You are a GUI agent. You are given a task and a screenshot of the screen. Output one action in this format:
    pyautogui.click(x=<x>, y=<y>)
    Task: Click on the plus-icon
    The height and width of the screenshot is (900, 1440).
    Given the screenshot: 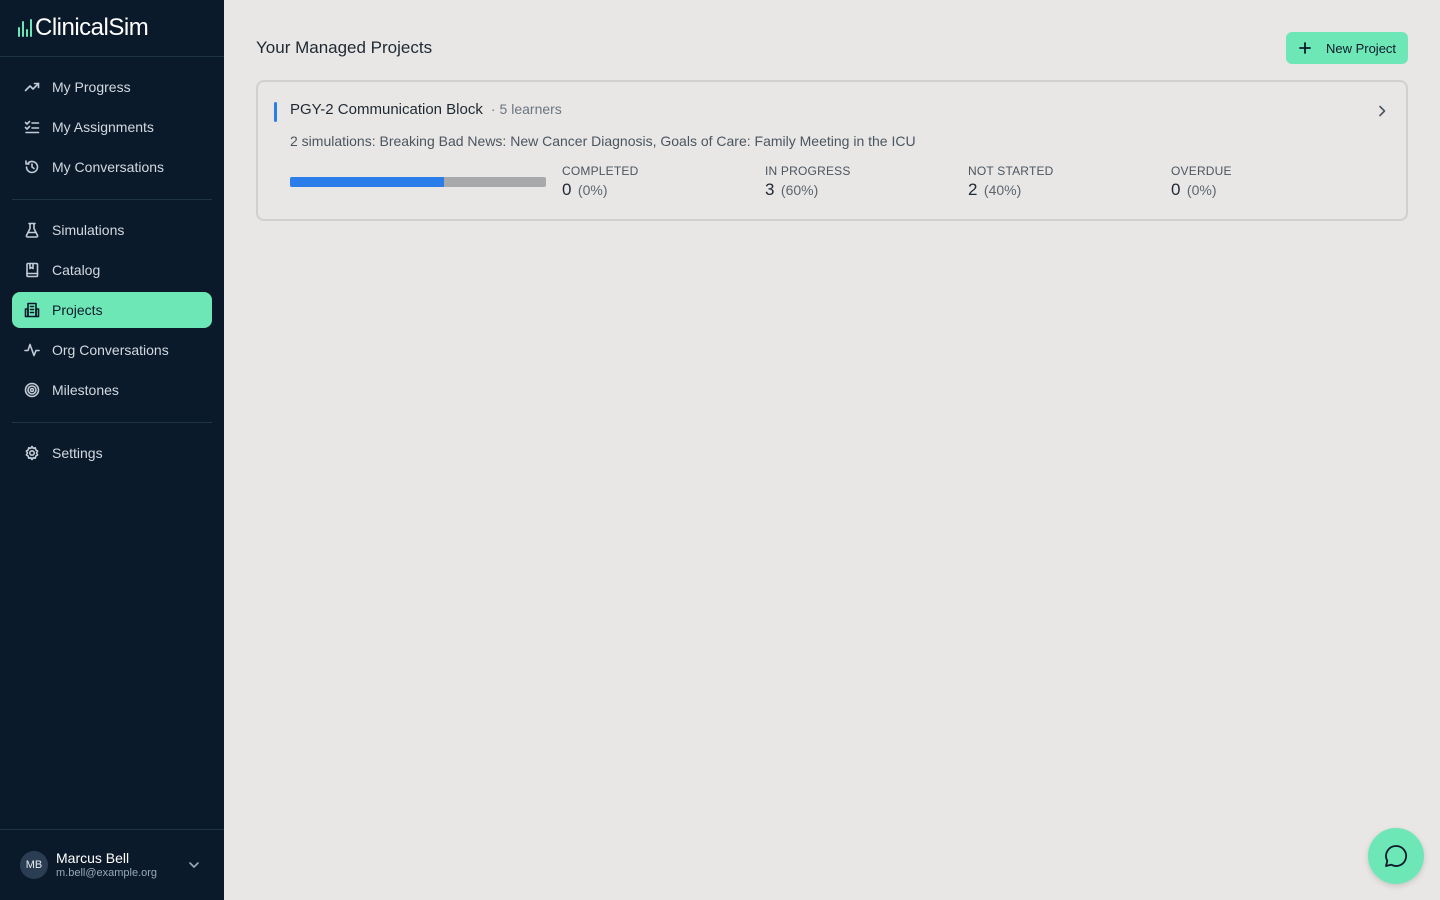 What is the action you would take?
    pyautogui.click(x=1305, y=48)
    